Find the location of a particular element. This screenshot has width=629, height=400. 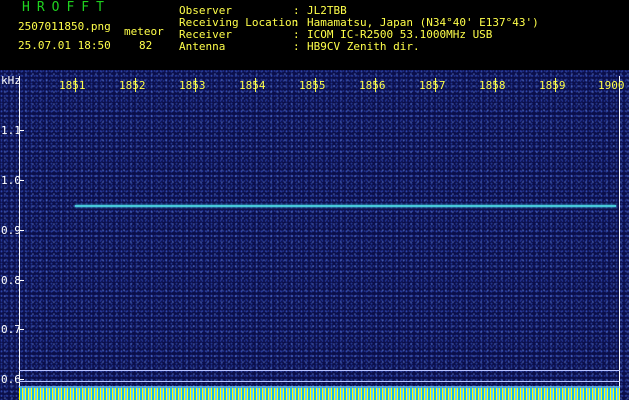

x-tick-label: 1851 is located at coordinates (72, 85).